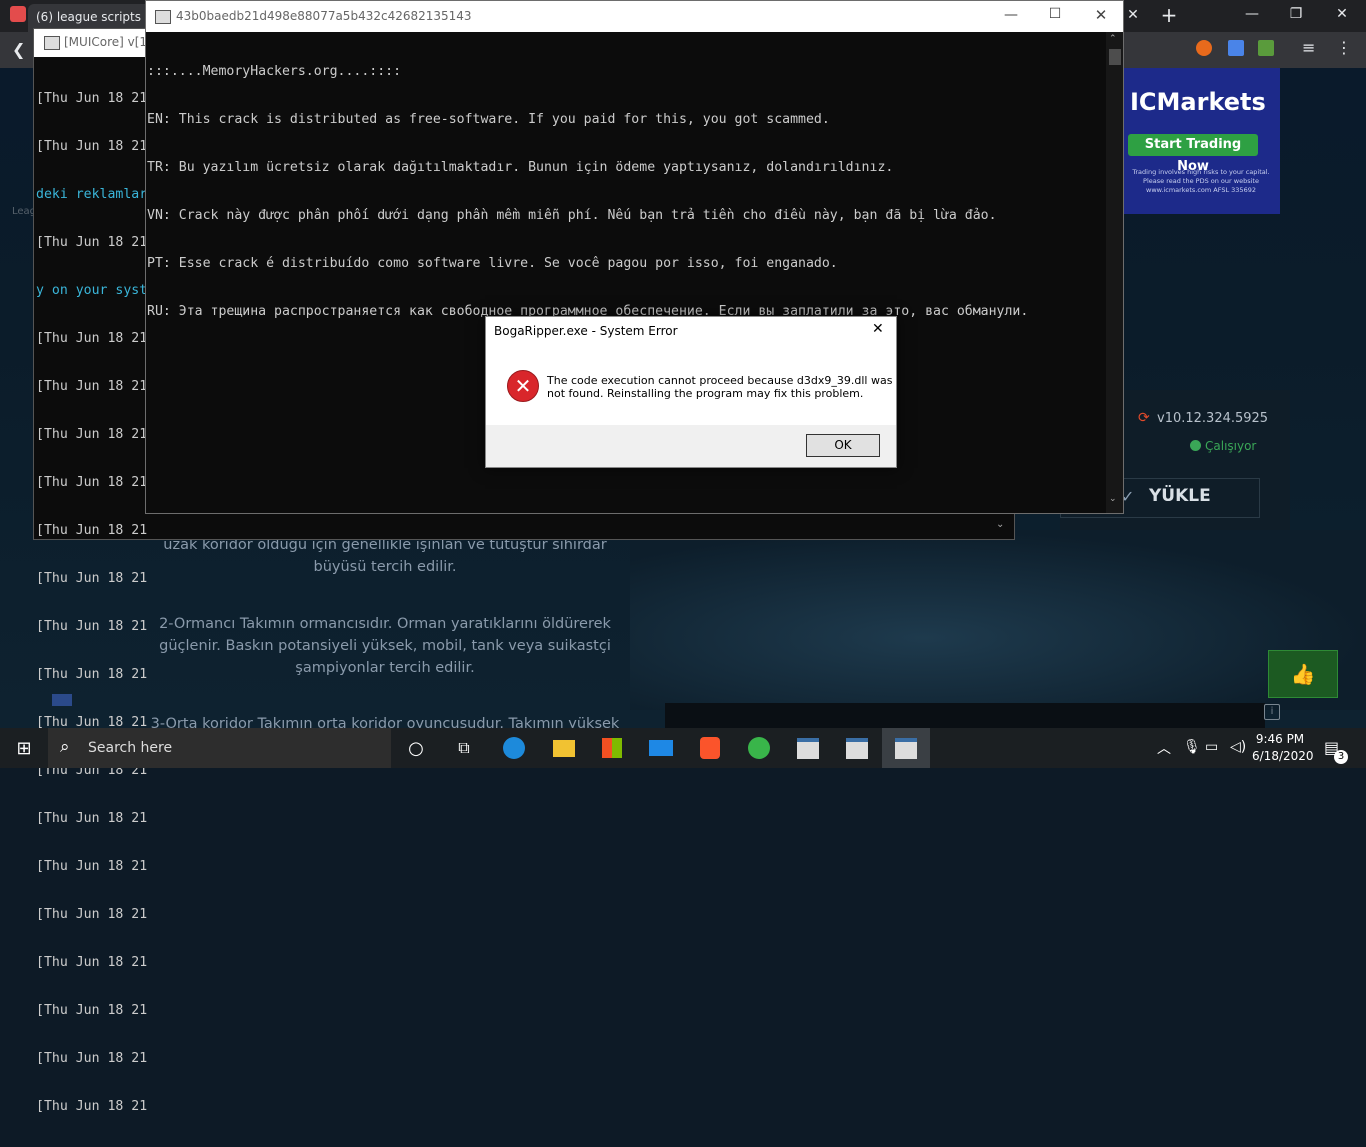  What do you see at coordinates (24, 748) in the screenshot?
I see `start-button: ⊞` at bounding box center [24, 748].